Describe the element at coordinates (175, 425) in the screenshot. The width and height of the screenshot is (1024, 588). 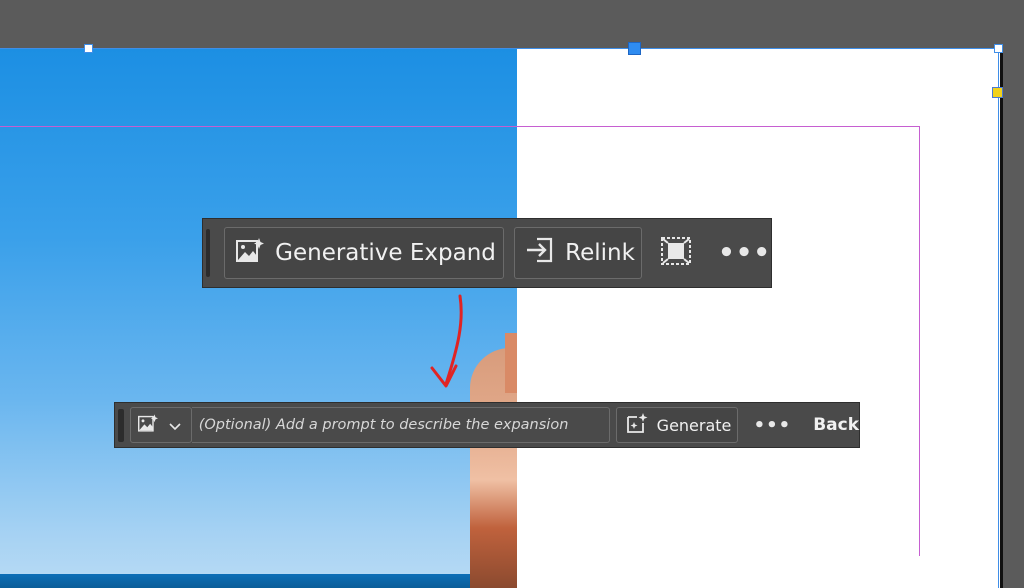
I see `chevron-down-icon` at that location.